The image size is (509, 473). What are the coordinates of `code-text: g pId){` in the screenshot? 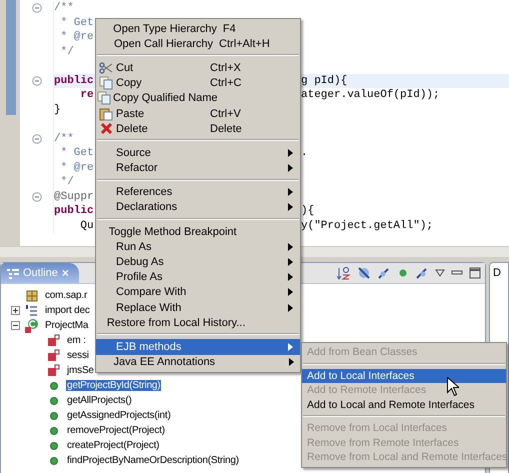 It's located at (324, 80).